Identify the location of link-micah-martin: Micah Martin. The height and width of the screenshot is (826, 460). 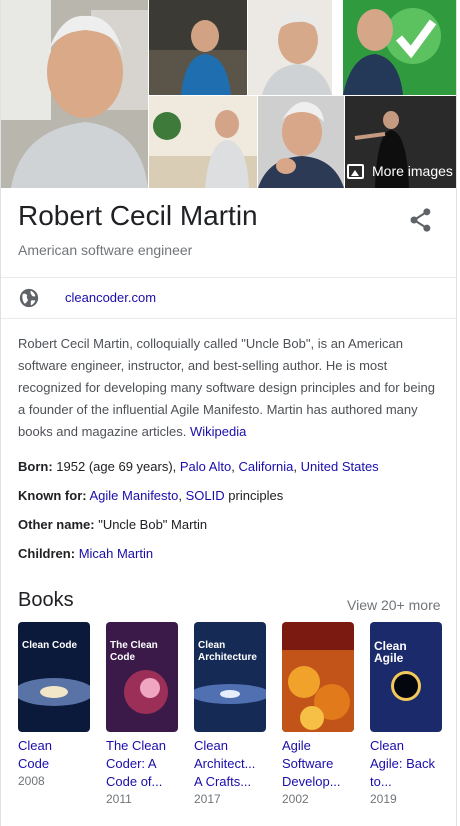
(116, 553).